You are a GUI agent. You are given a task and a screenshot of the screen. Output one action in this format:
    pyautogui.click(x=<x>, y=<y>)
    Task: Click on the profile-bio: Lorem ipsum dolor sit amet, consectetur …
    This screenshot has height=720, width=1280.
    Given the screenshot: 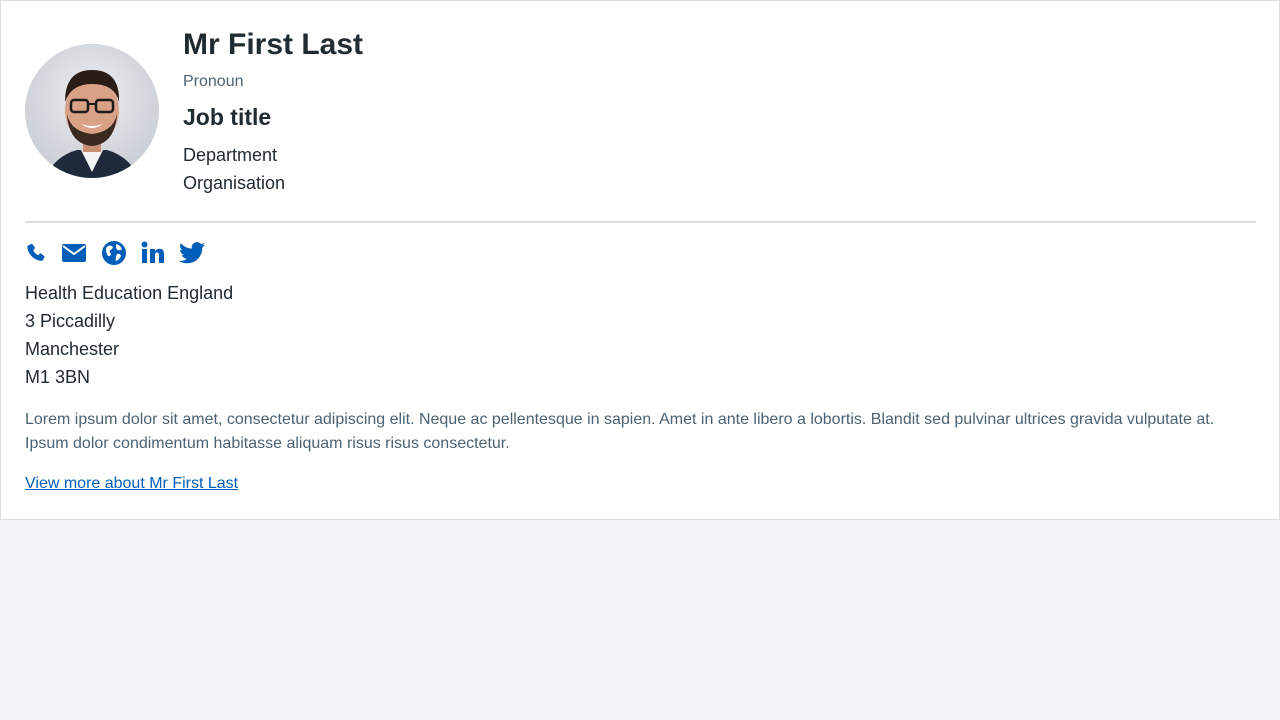 What is the action you would take?
    pyautogui.click(x=620, y=431)
    